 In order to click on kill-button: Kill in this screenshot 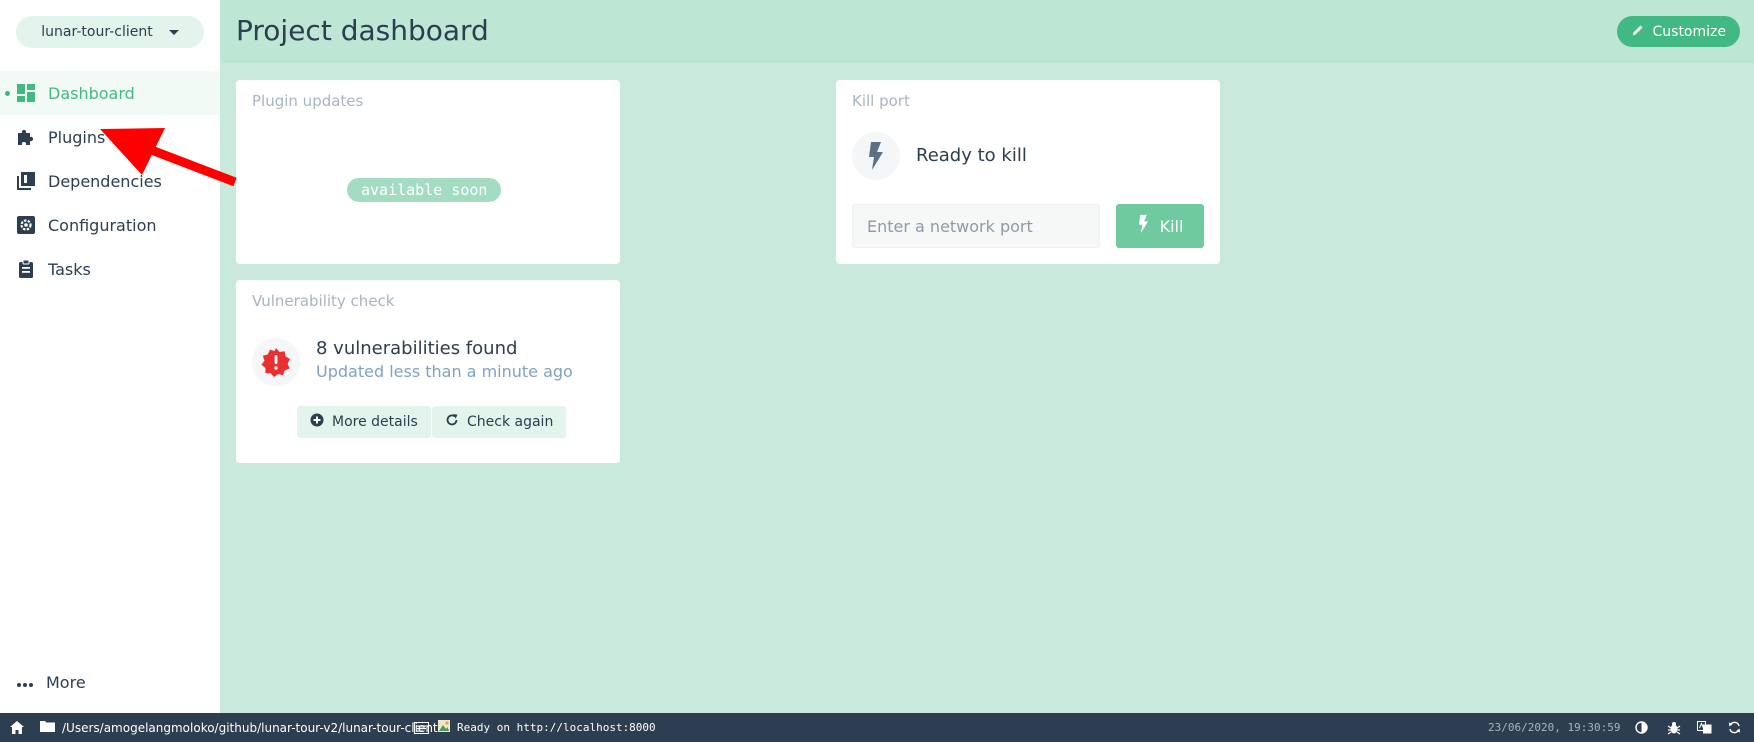, I will do `click(1160, 226)`.